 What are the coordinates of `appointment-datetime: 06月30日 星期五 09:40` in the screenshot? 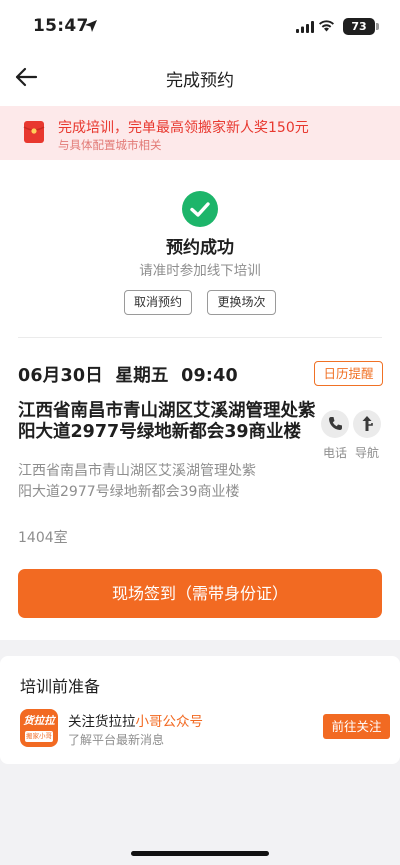 It's located at (128, 376).